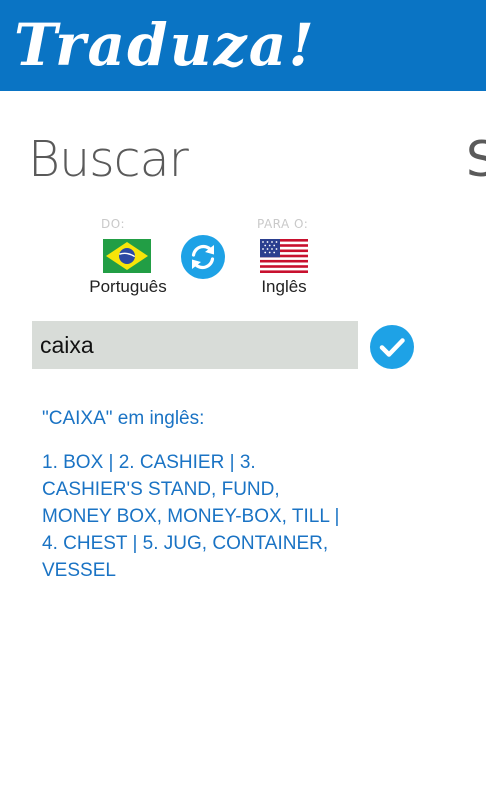 The image size is (486, 810). Describe the element at coordinates (123, 418) in the screenshot. I see `result-heading: "CAIXA" em inglês:` at that location.